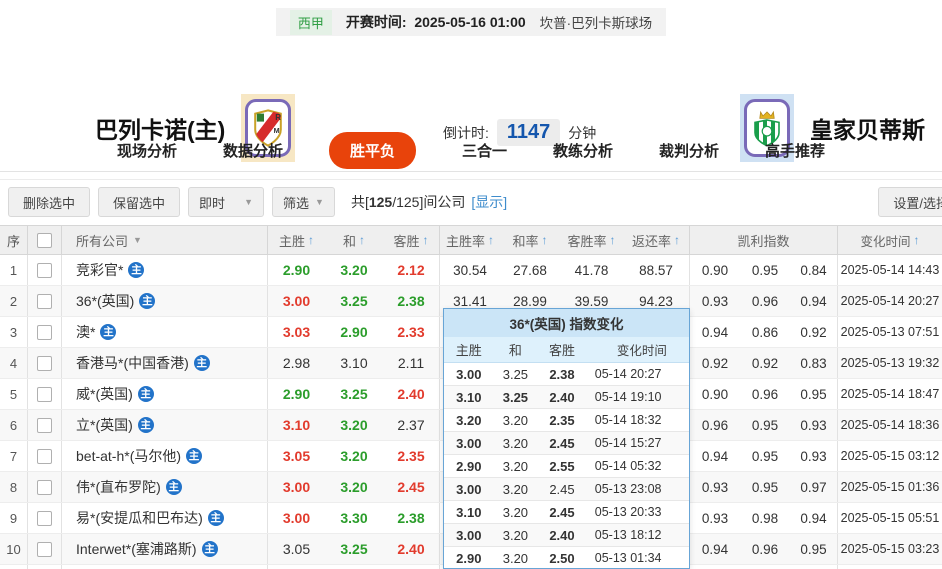  What do you see at coordinates (165, 332) in the screenshot?
I see `company-cell: 澳* 主` at bounding box center [165, 332].